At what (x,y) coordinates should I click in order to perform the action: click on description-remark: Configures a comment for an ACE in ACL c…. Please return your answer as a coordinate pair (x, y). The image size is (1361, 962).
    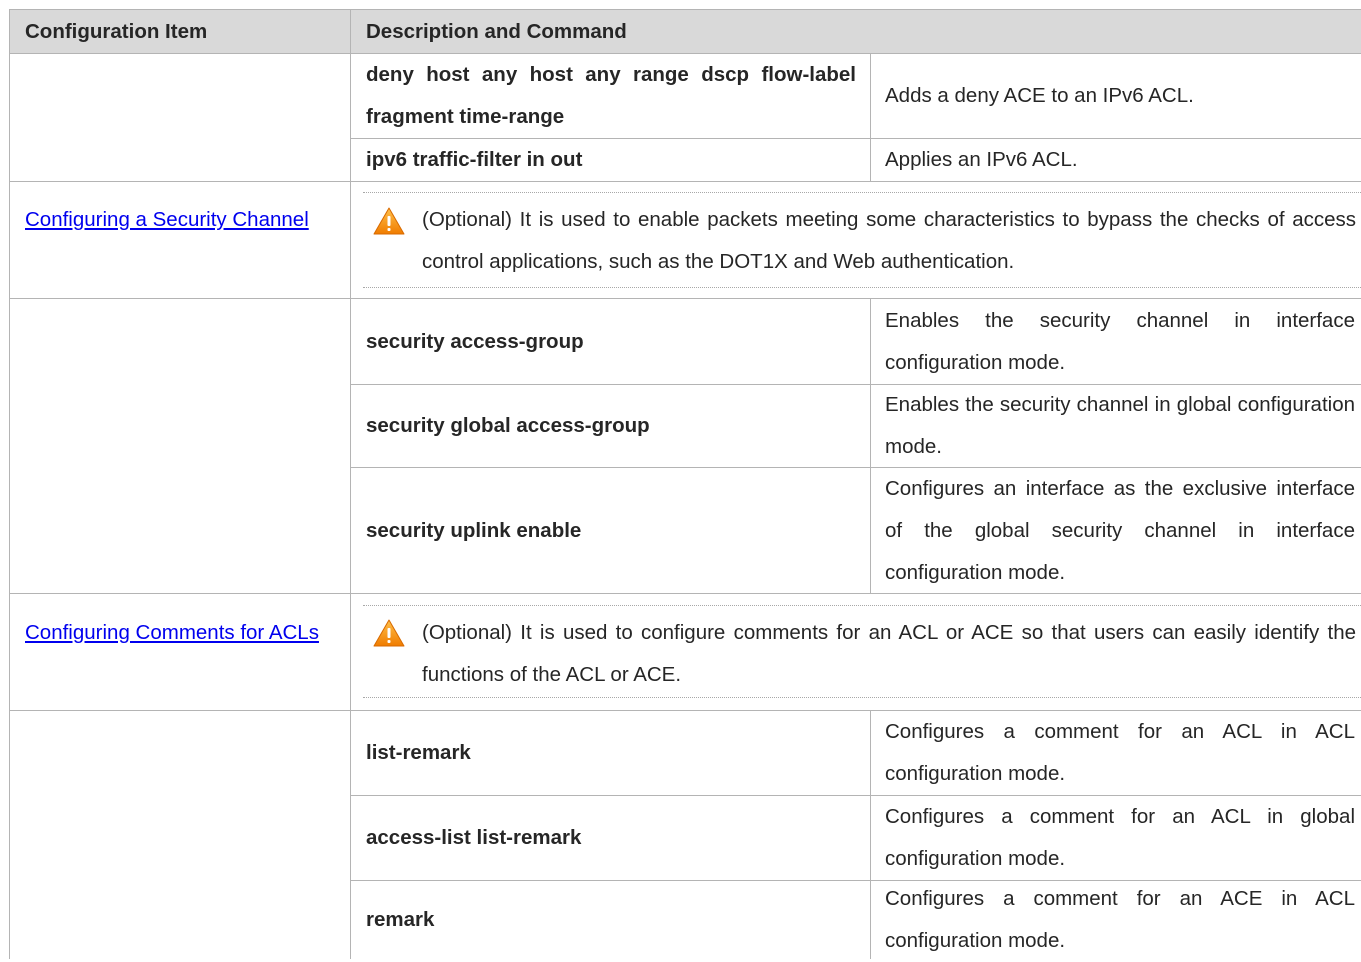
    Looking at the image, I should click on (1120, 919).